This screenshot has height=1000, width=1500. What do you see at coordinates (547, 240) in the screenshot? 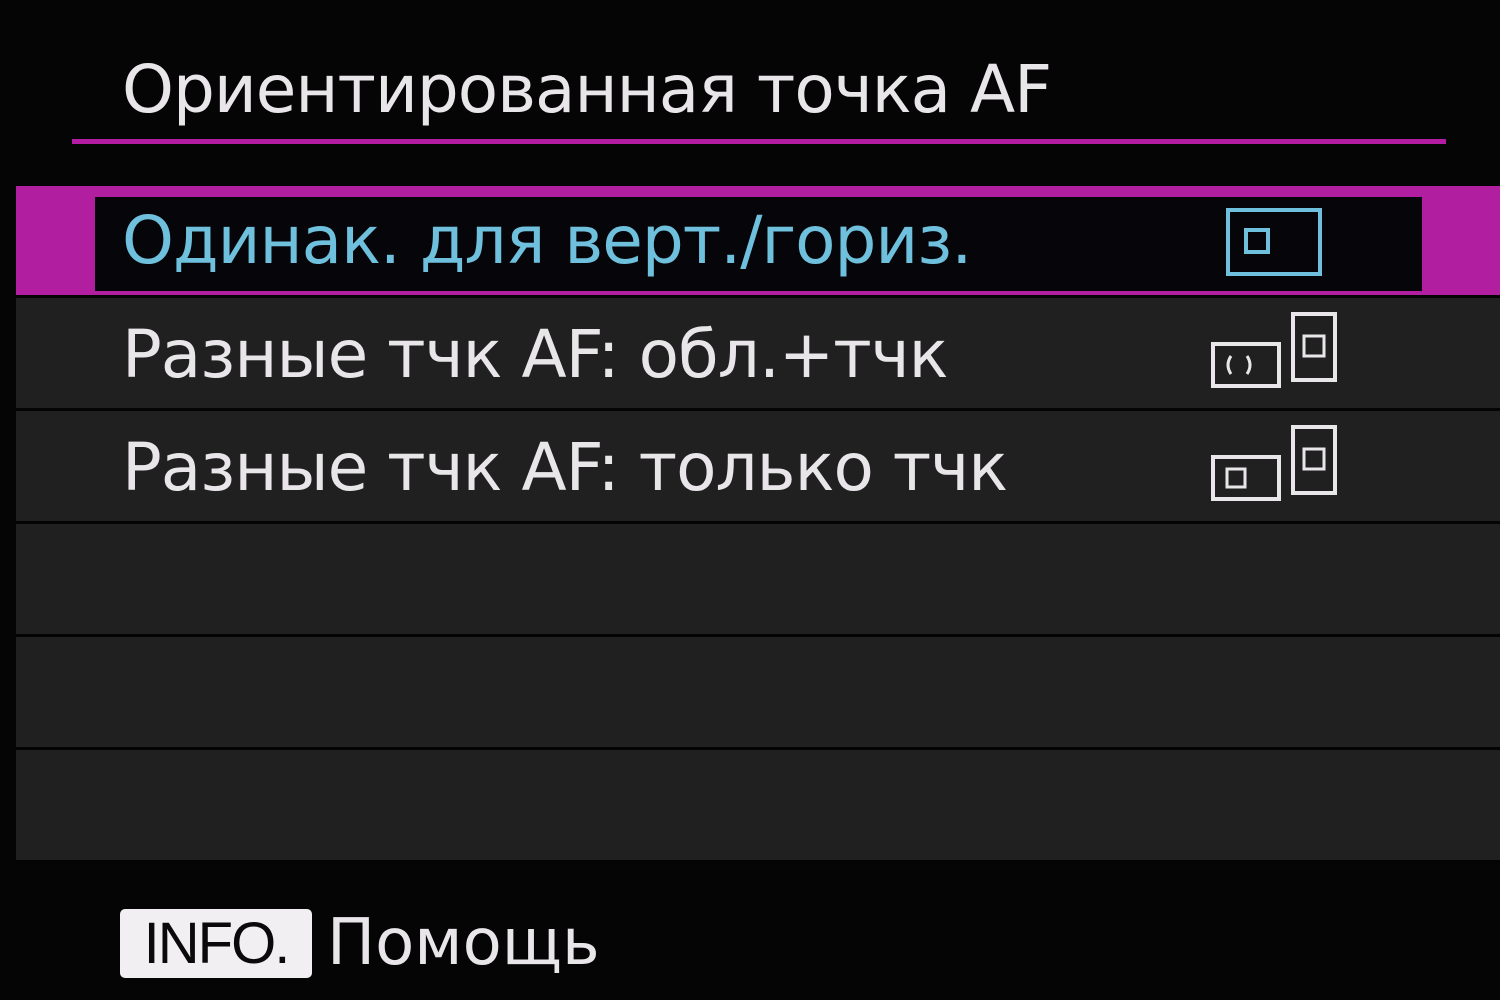
I see `menu-item-label: Одинак. для верт./гориз.` at bounding box center [547, 240].